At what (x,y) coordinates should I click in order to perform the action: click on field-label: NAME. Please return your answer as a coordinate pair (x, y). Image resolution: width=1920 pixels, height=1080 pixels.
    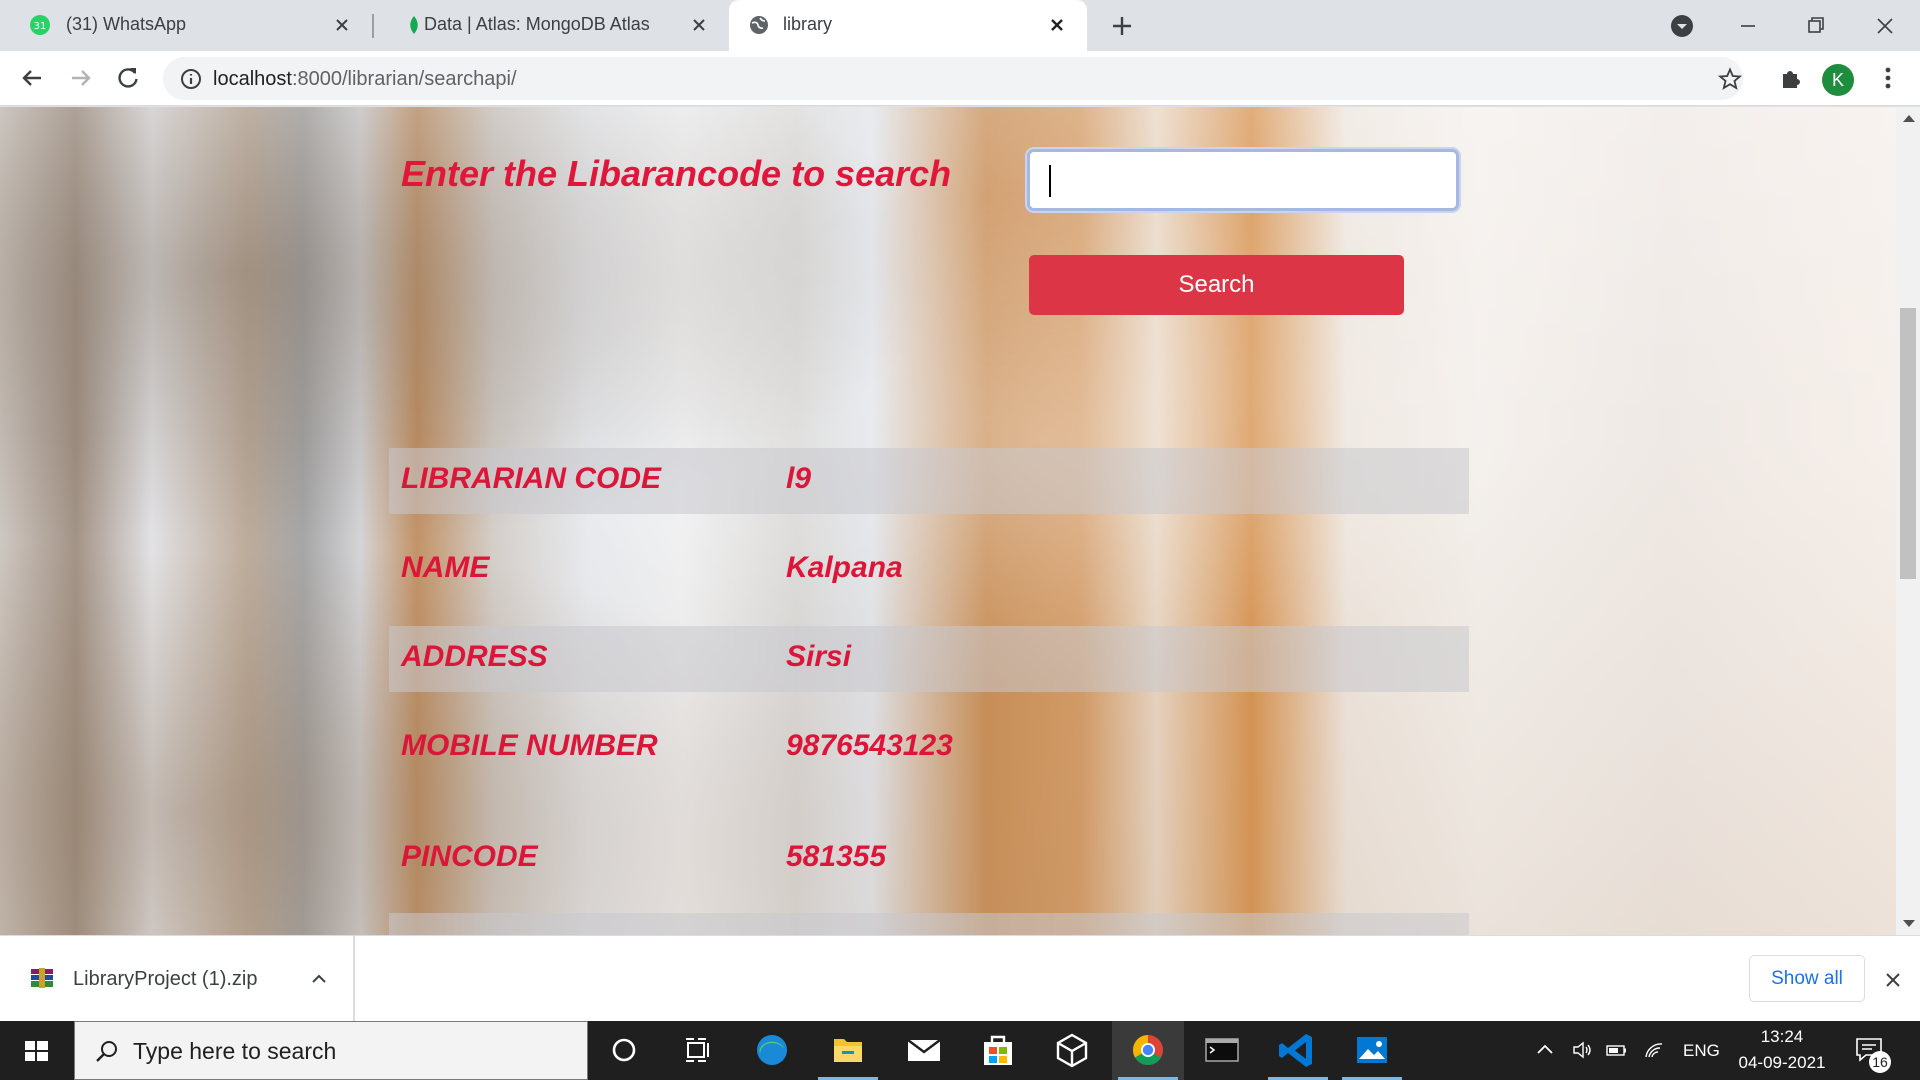
    Looking at the image, I should click on (445, 567).